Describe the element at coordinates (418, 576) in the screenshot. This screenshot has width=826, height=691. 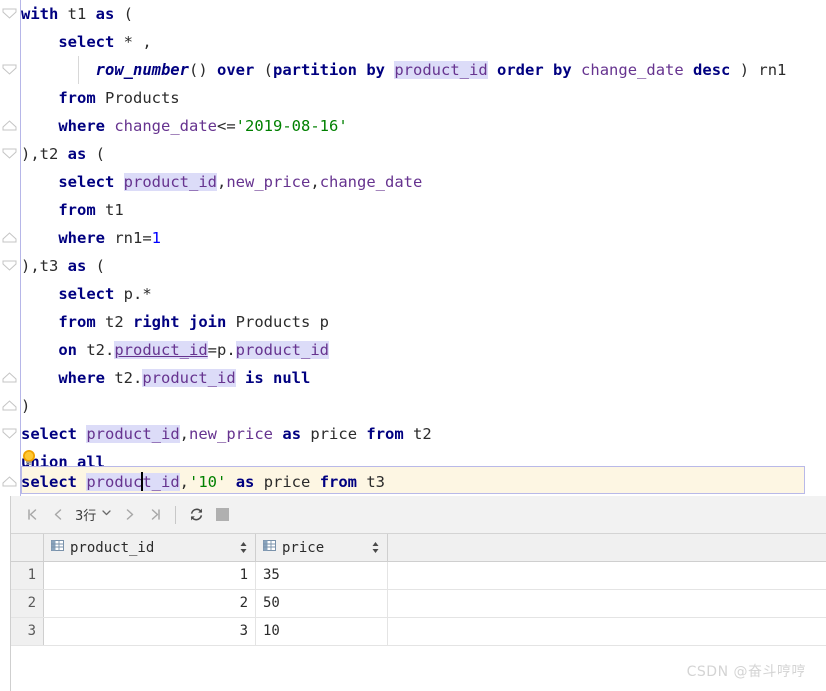
I see `table-row: 1 1 35` at that location.